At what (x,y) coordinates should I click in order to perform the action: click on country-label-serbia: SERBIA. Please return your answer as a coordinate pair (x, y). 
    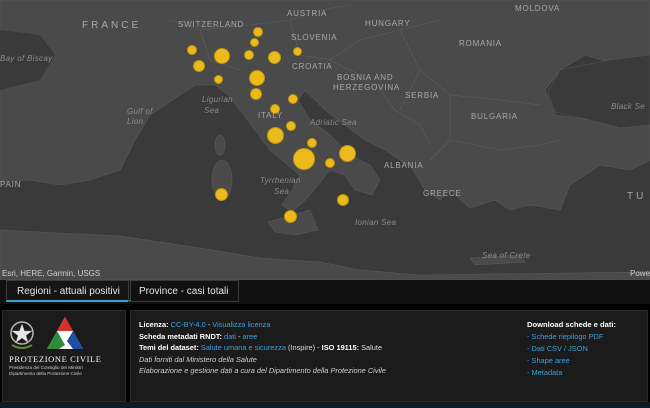
    Looking at the image, I should click on (422, 95).